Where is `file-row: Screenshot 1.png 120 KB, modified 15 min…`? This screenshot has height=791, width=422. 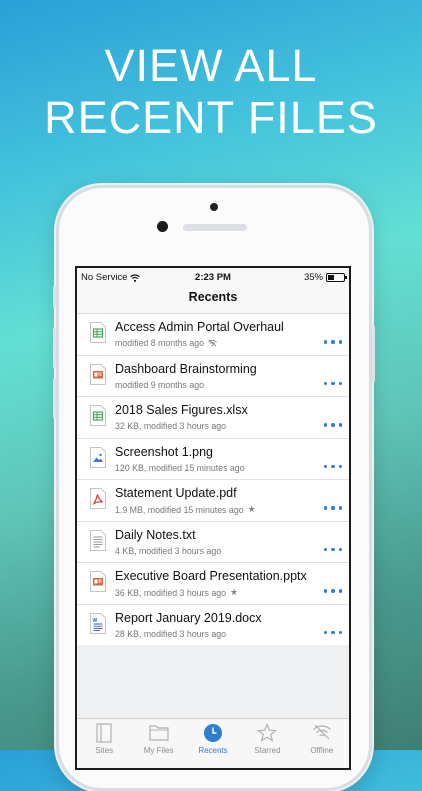
file-row: Screenshot 1.png 120 KB, modified 15 min… is located at coordinates (213, 459).